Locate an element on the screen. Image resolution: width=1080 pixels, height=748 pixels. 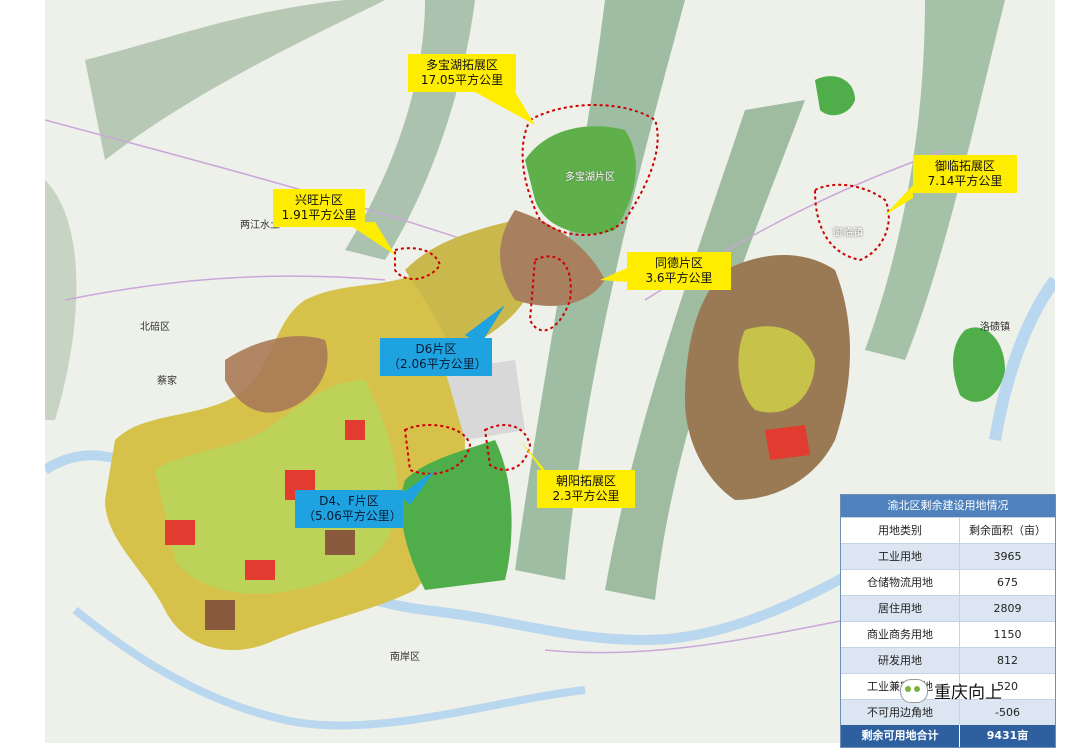
wechat-icon is located at coordinates (914, 690).